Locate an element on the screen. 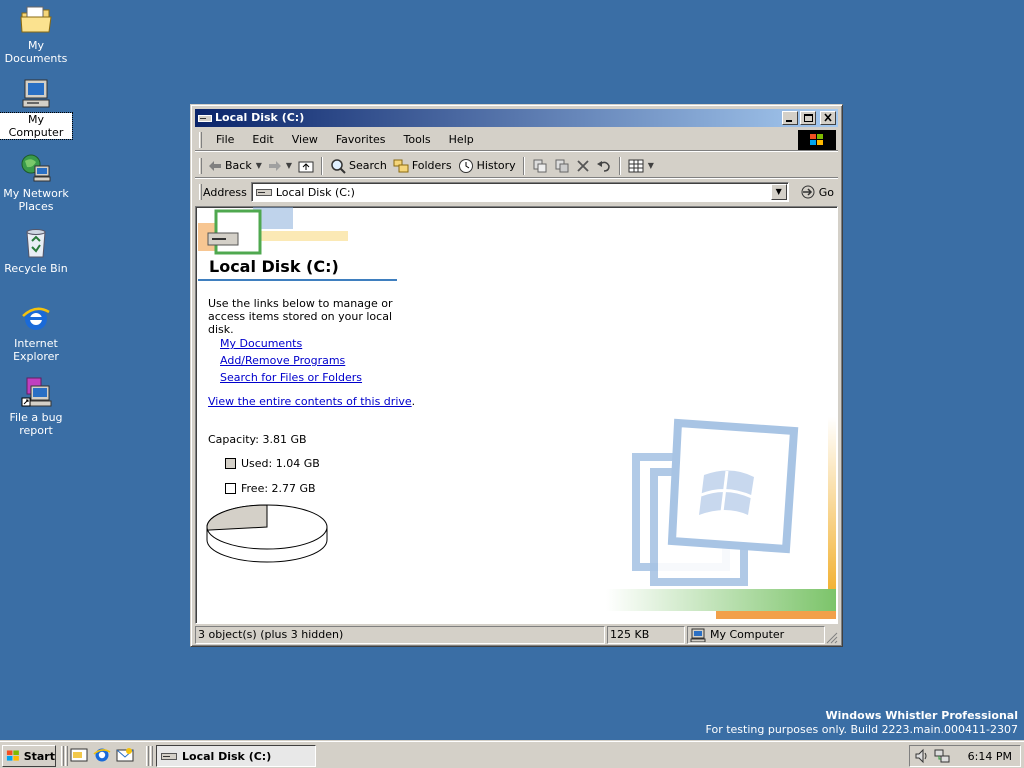  forward-dropdown-icon: ▼ is located at coordinates (289, 165).